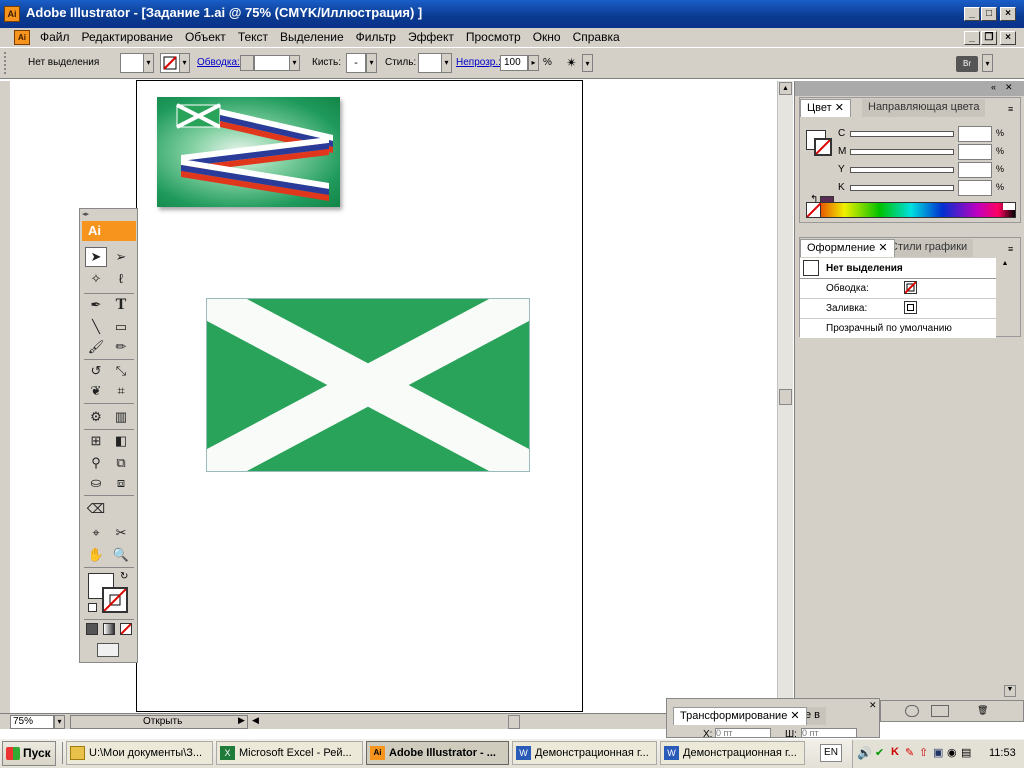  Describe the element at coordinates (368, 385) in the screenshot. I see `green-flag` at that location.